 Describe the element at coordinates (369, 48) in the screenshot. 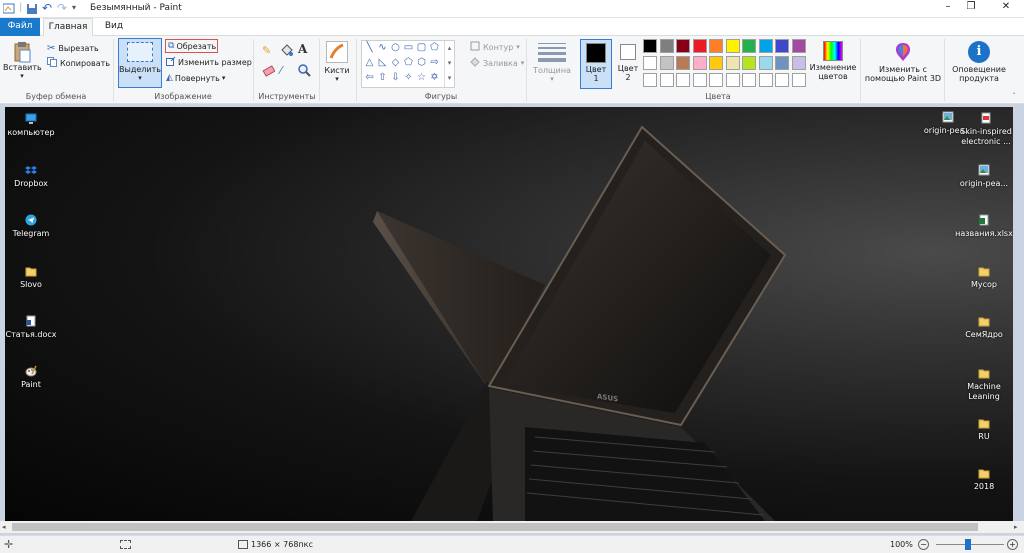

I see `line-shape-icon: ╲` at that location.